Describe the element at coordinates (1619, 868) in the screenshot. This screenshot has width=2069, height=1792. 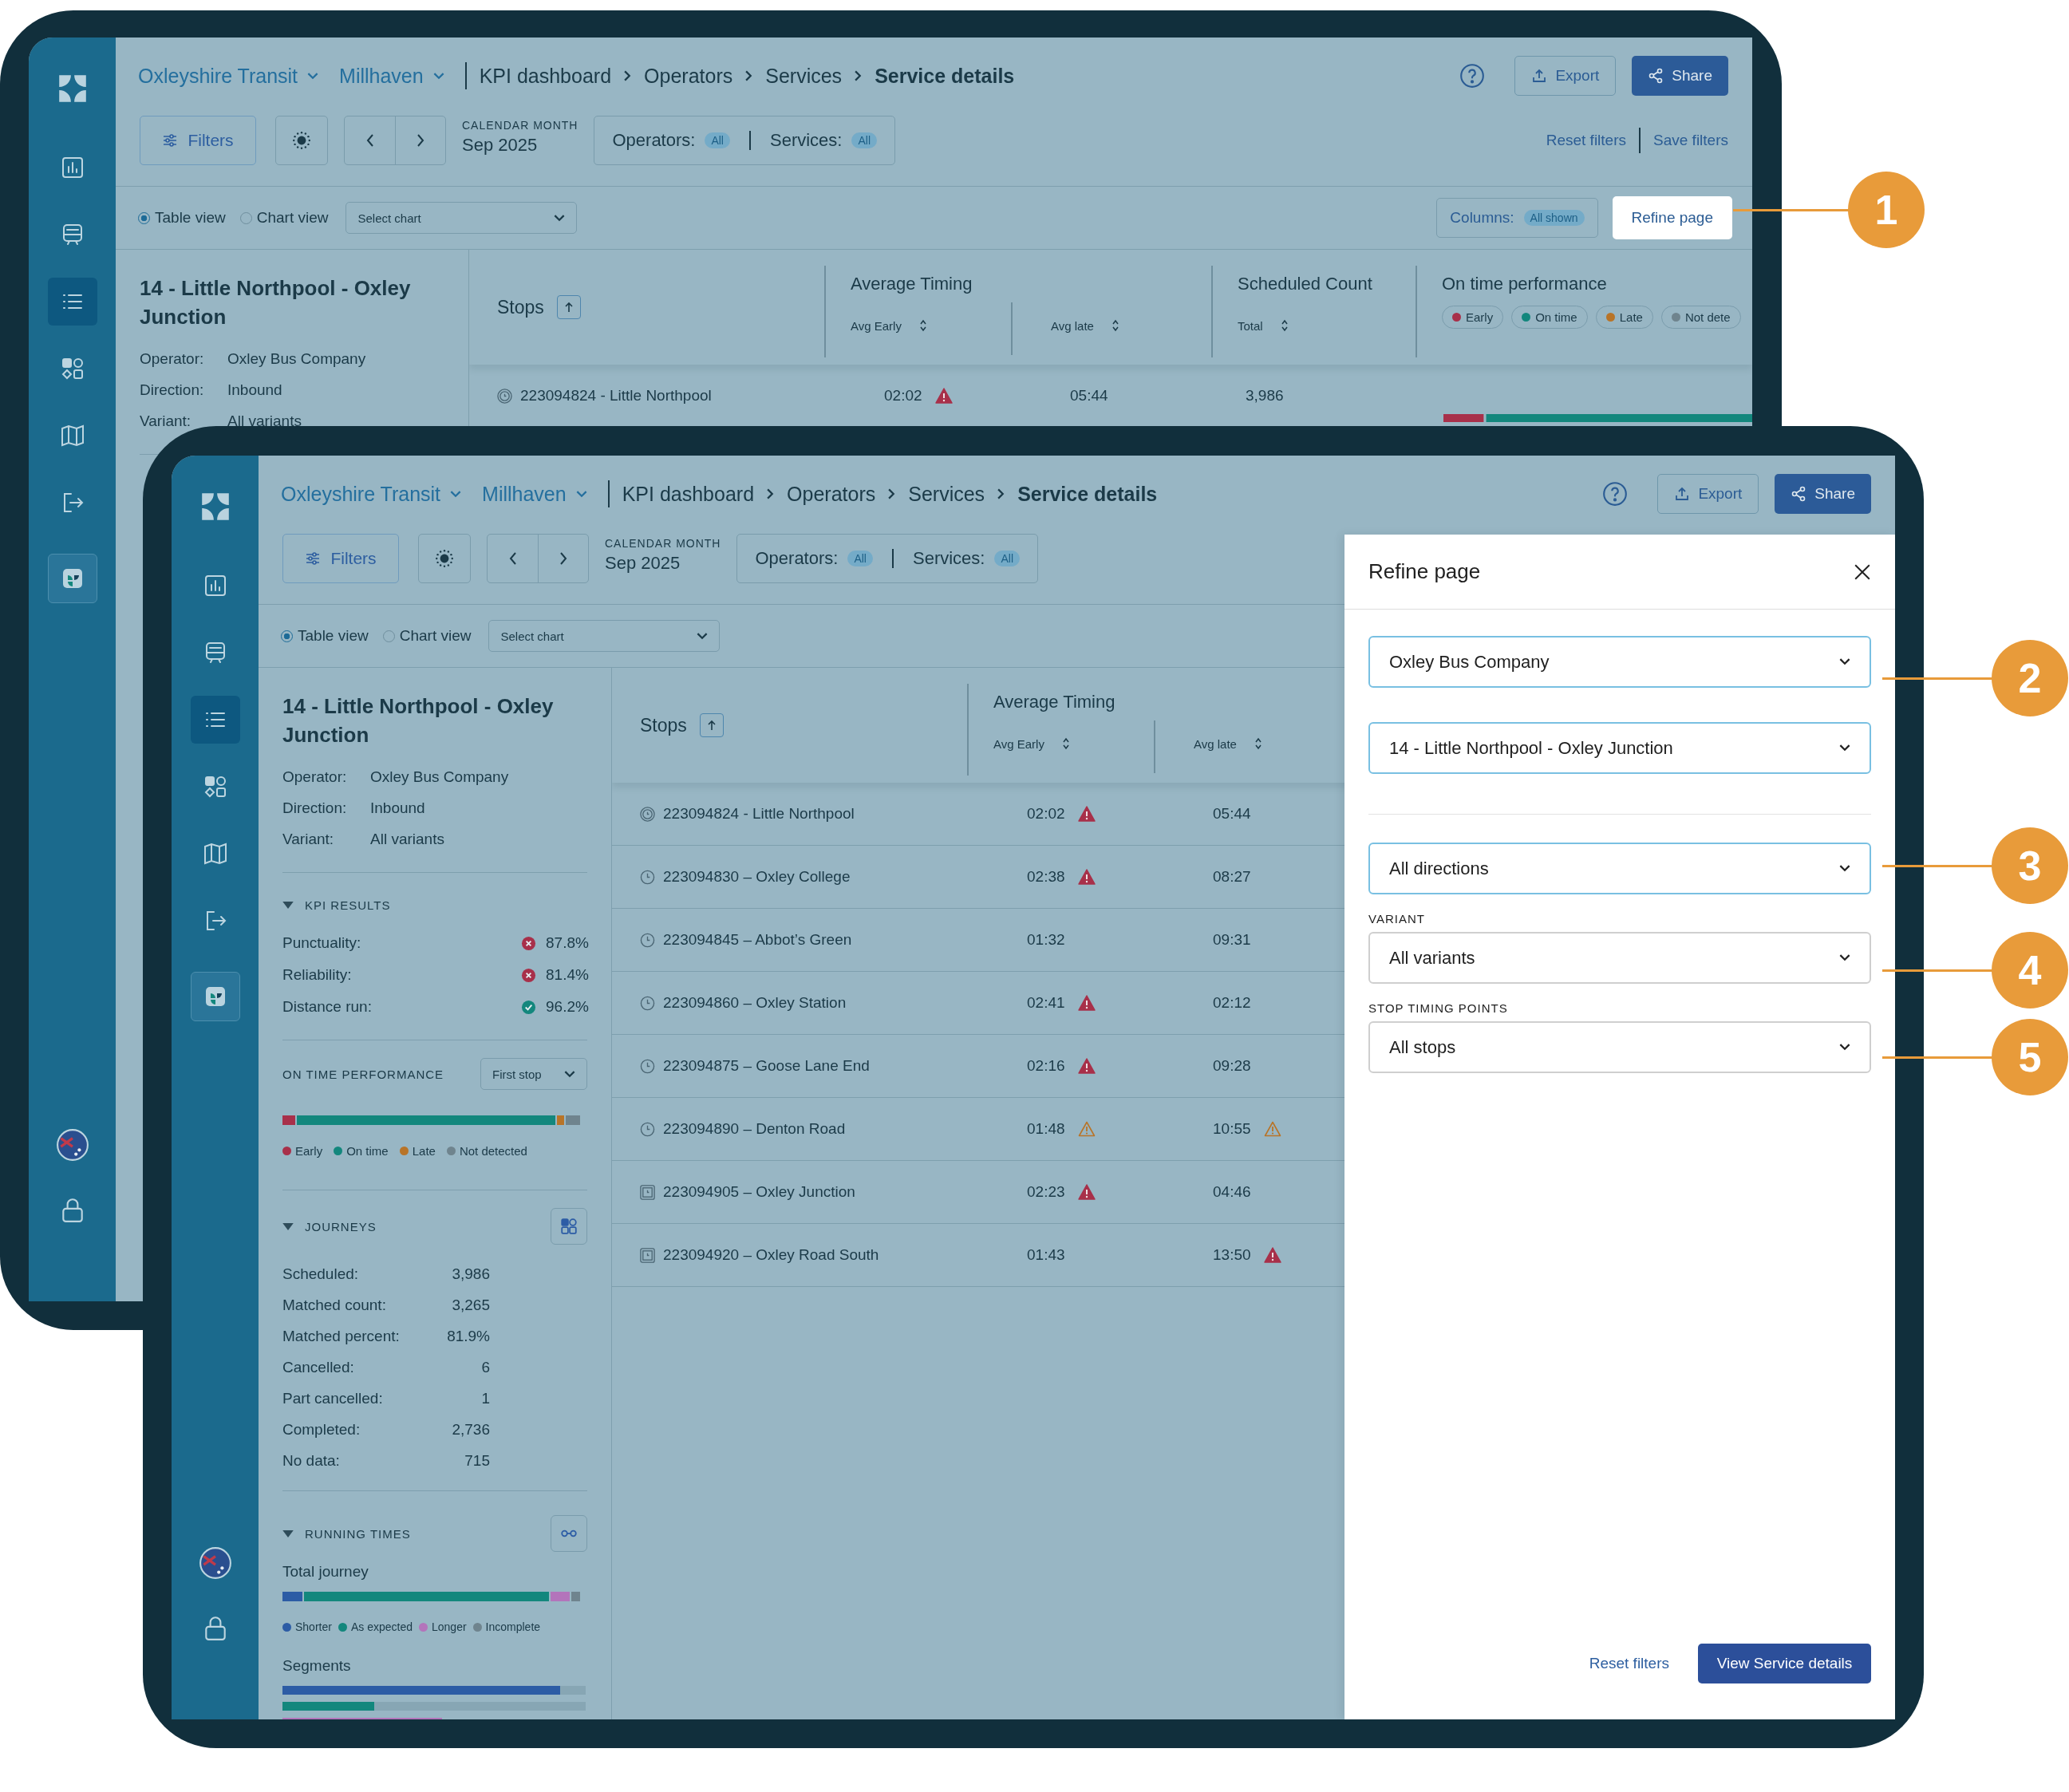
I see `dropdown-field: All directions` at that location.